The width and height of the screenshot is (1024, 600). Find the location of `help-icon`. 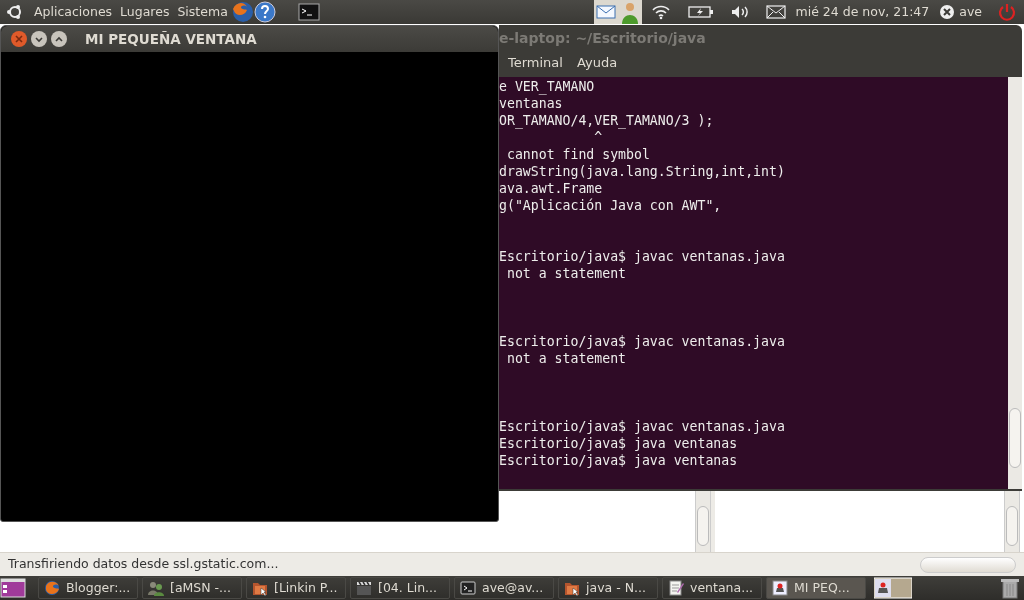

help-icon is located at coordinates (264, 12).